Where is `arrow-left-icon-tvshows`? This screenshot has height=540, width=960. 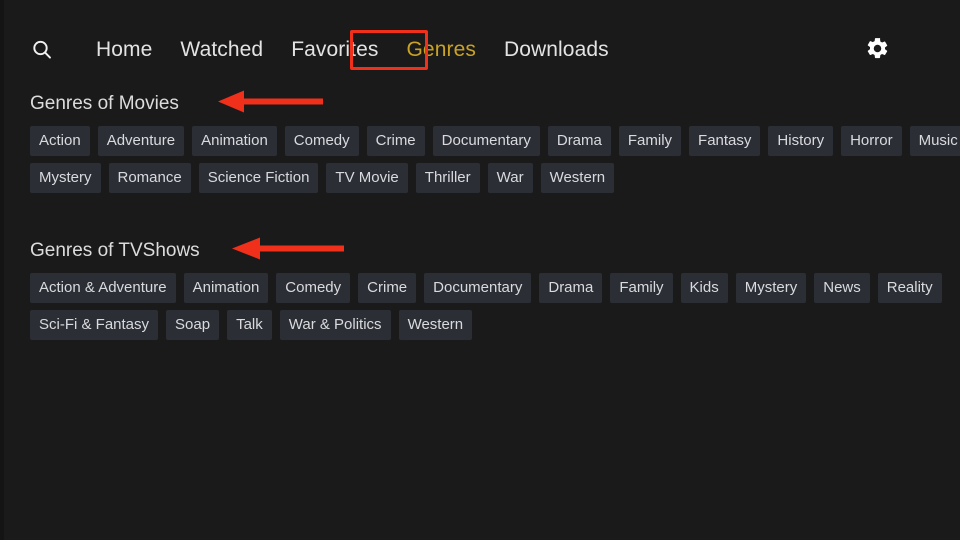 arrow-left-icon-tvshows is located at coordinates (288, 251).